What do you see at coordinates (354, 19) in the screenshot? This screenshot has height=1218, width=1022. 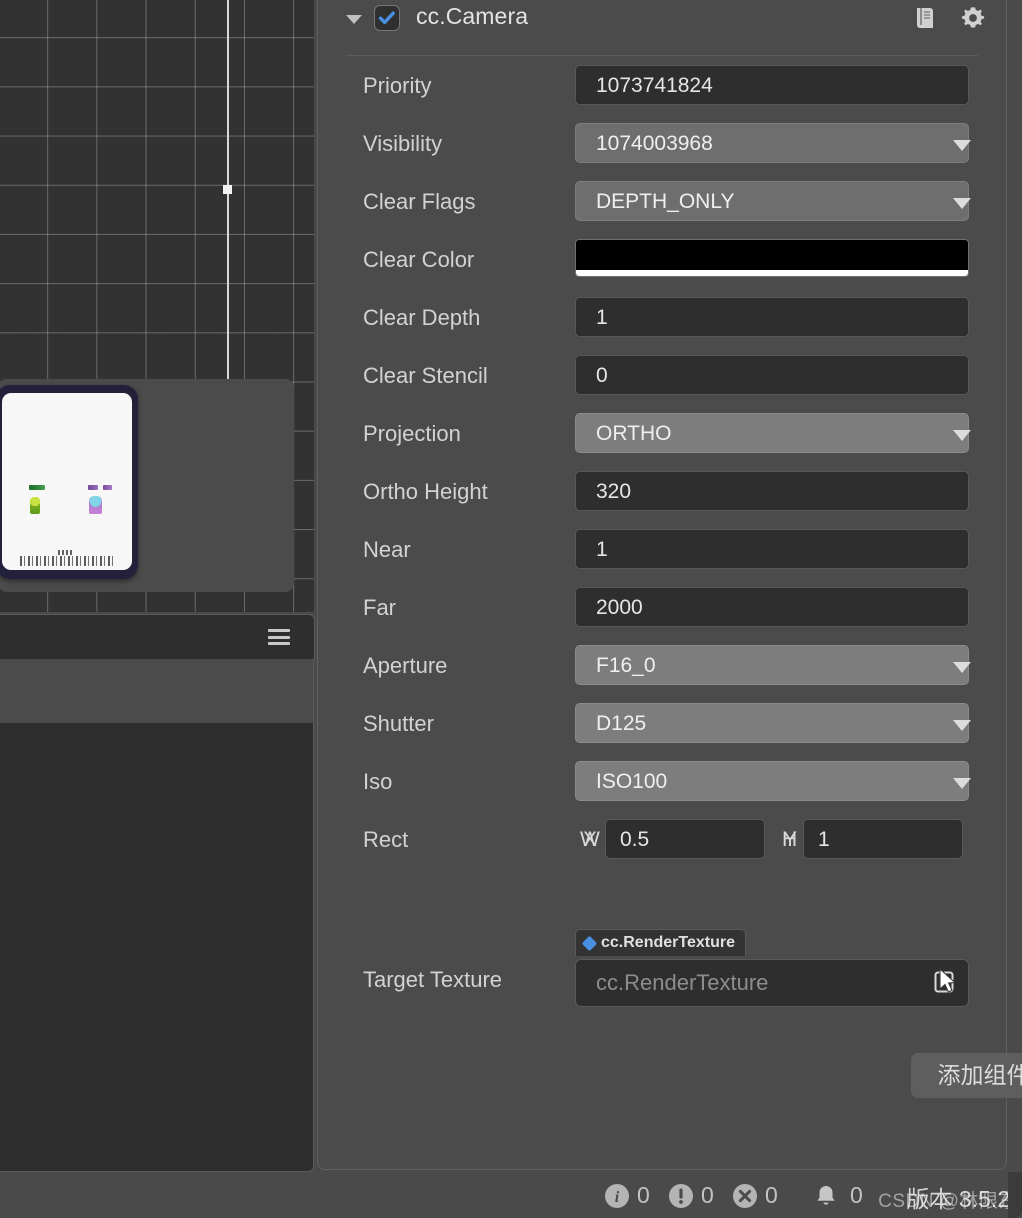 I see `chevron-down-icon` at bounding box center [354, 19].